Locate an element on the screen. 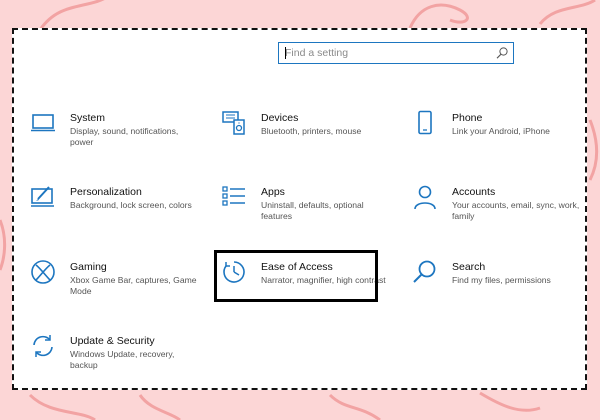 The height and width of the screenshot is (420, 600). apps-list-icon is located at coordinates (233, 196).